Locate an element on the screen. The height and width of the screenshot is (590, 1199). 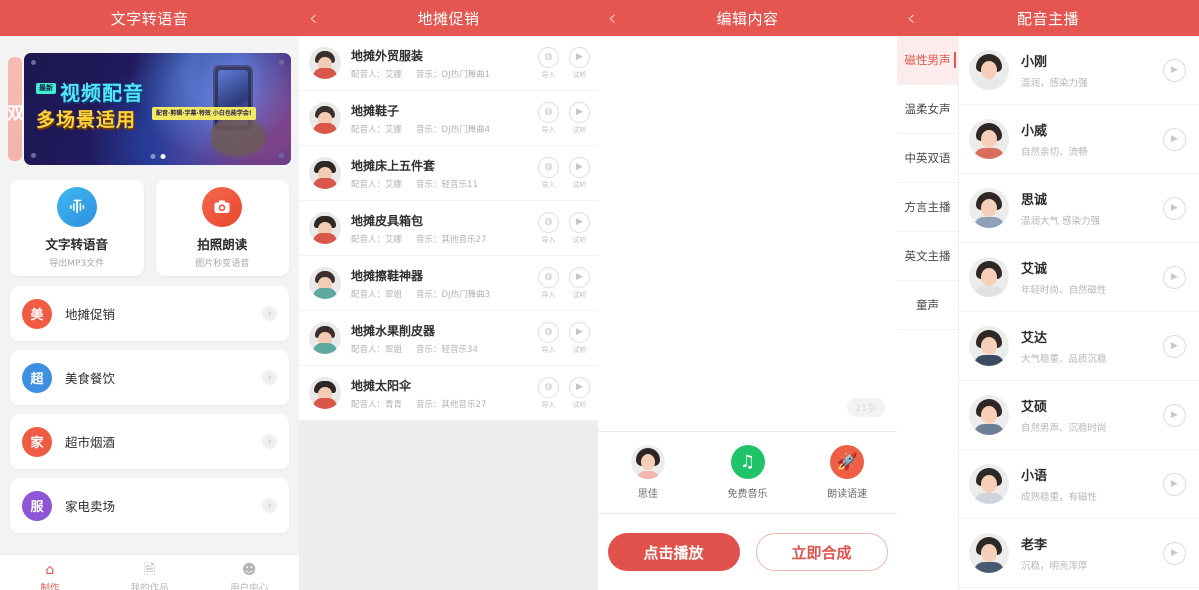
voice-item-text: 小刚 温润，感染力强 is located at coordinates (1092, 70).